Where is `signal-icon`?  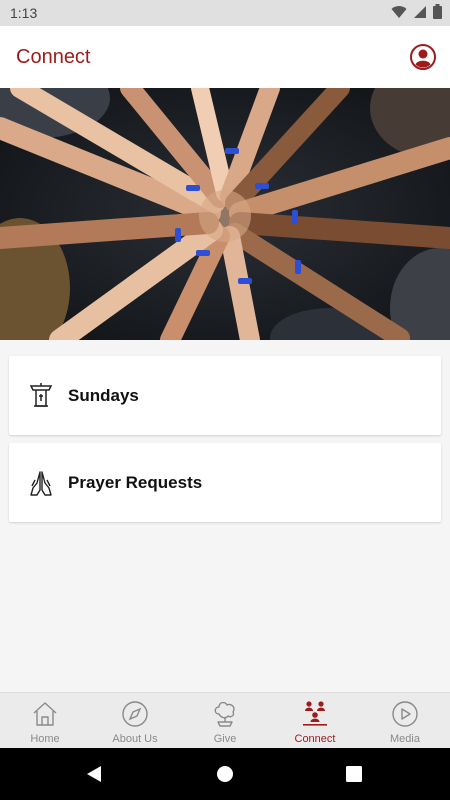
signal-icon is located at coordinates (420, 11).